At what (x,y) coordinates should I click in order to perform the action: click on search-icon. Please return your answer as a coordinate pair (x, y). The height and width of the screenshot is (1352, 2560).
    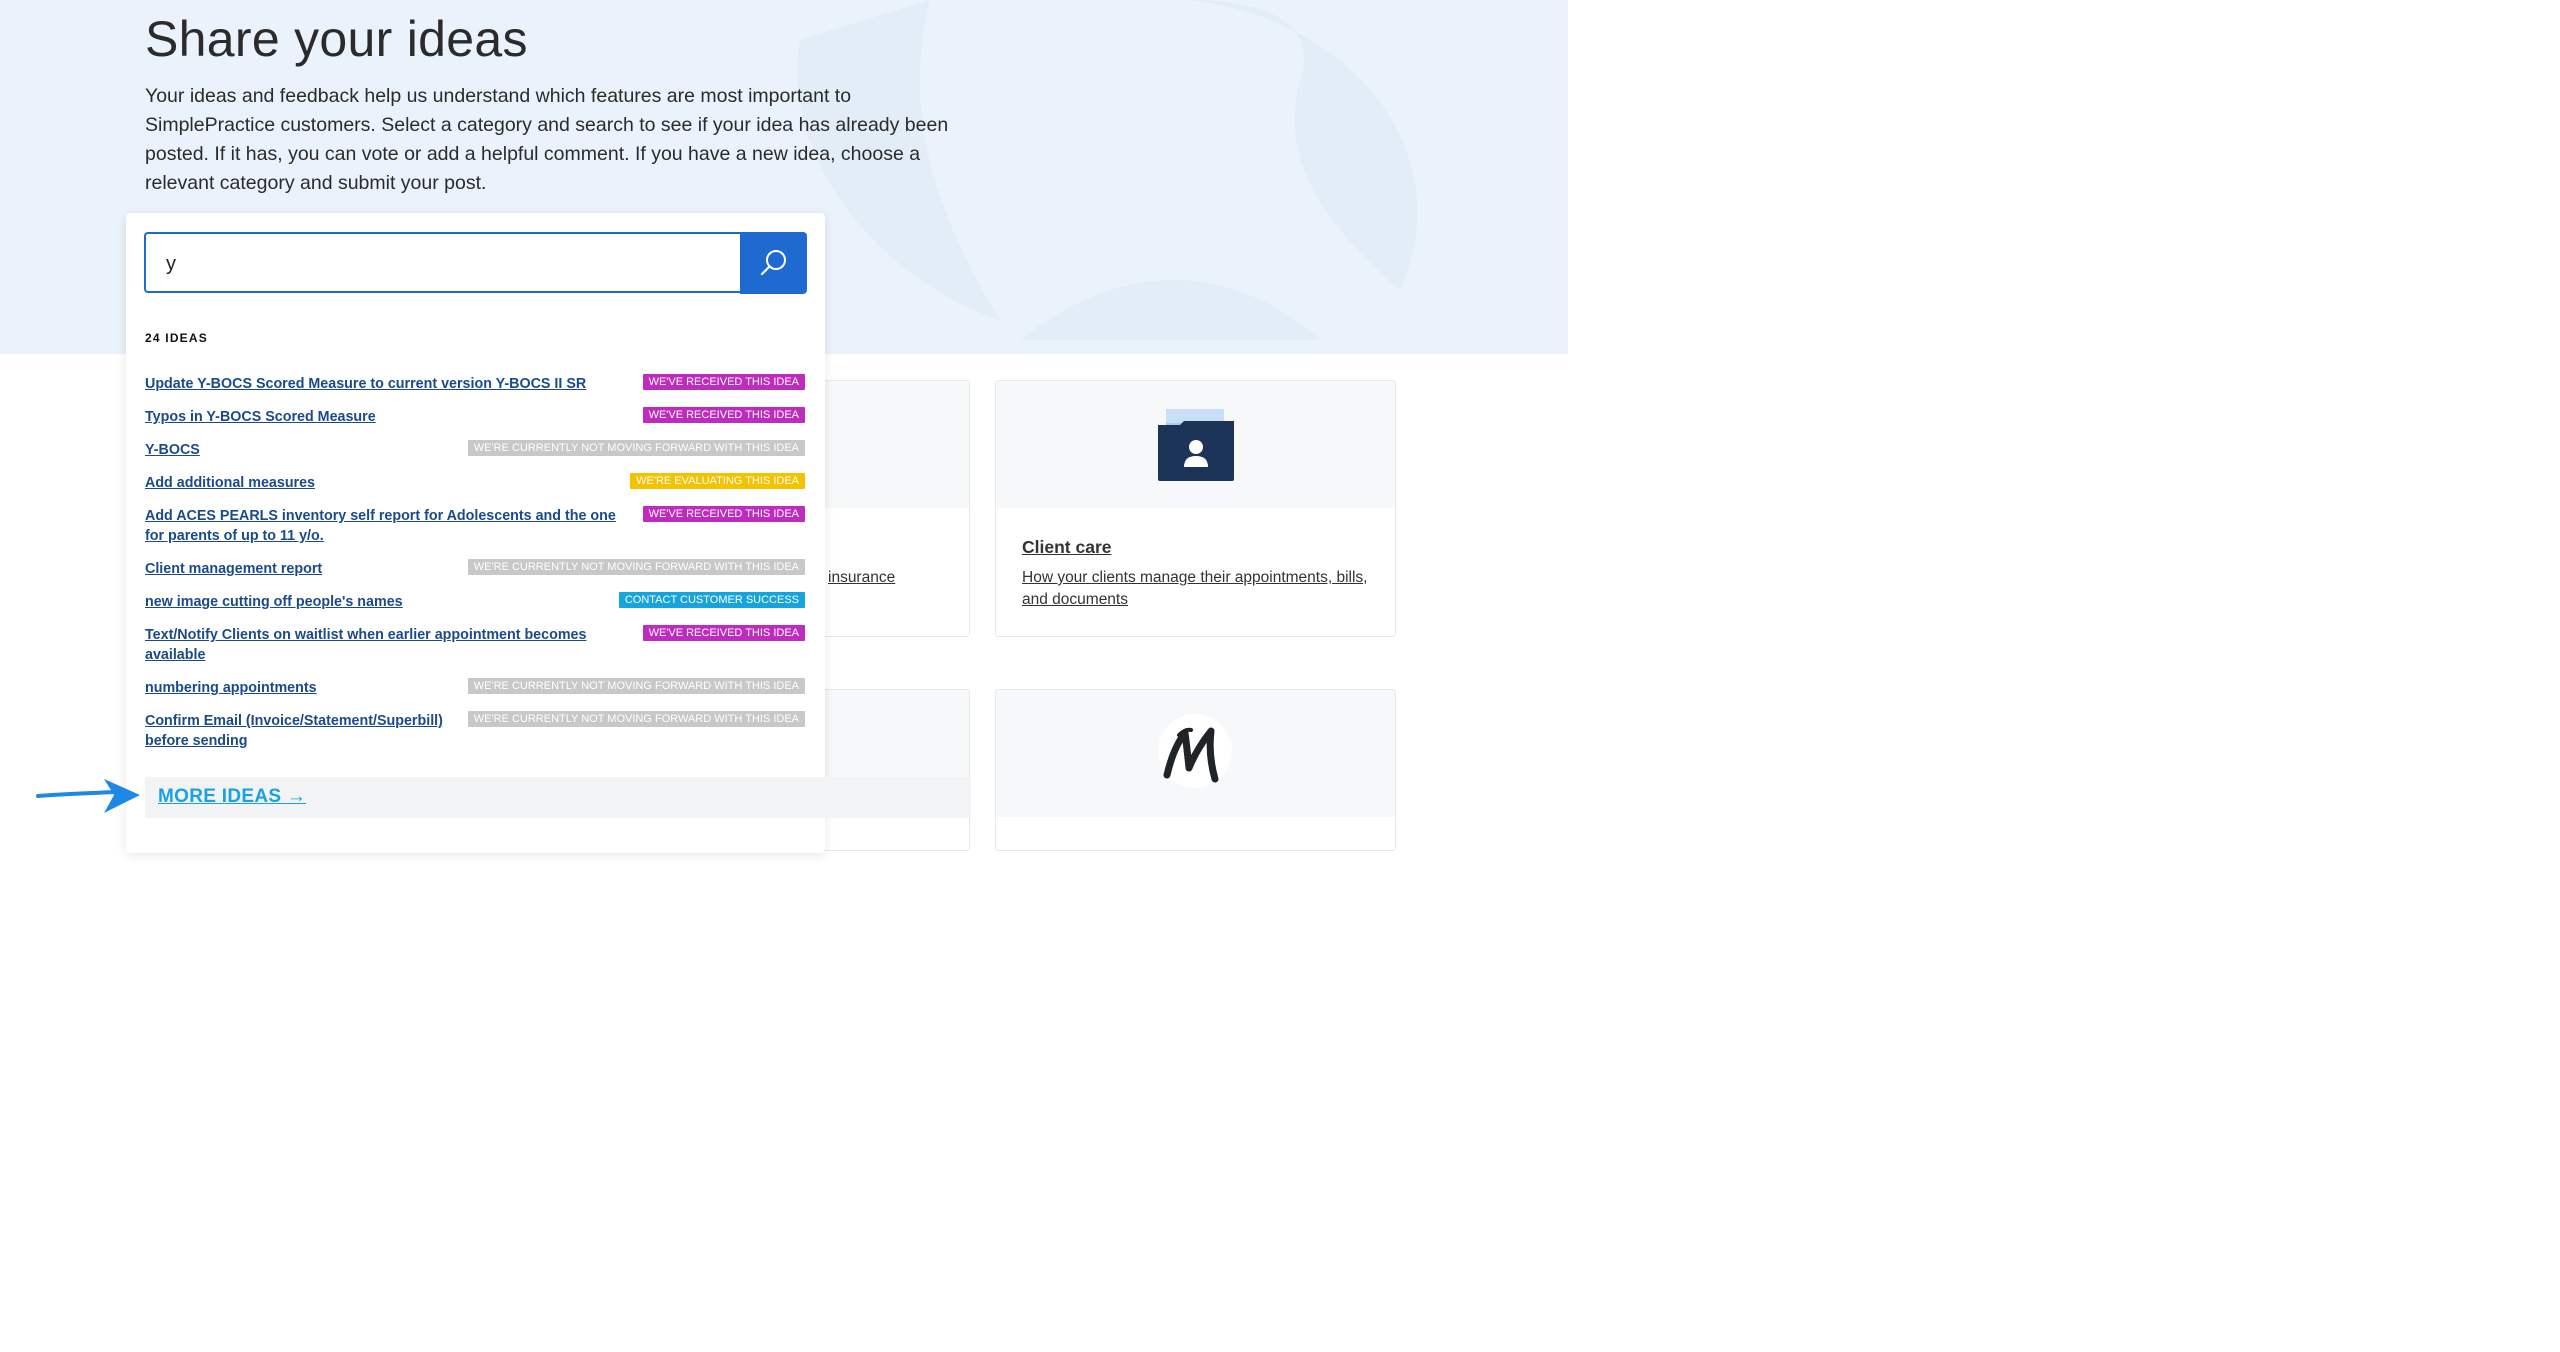
    Looking at the image, I should click on (773, 263).